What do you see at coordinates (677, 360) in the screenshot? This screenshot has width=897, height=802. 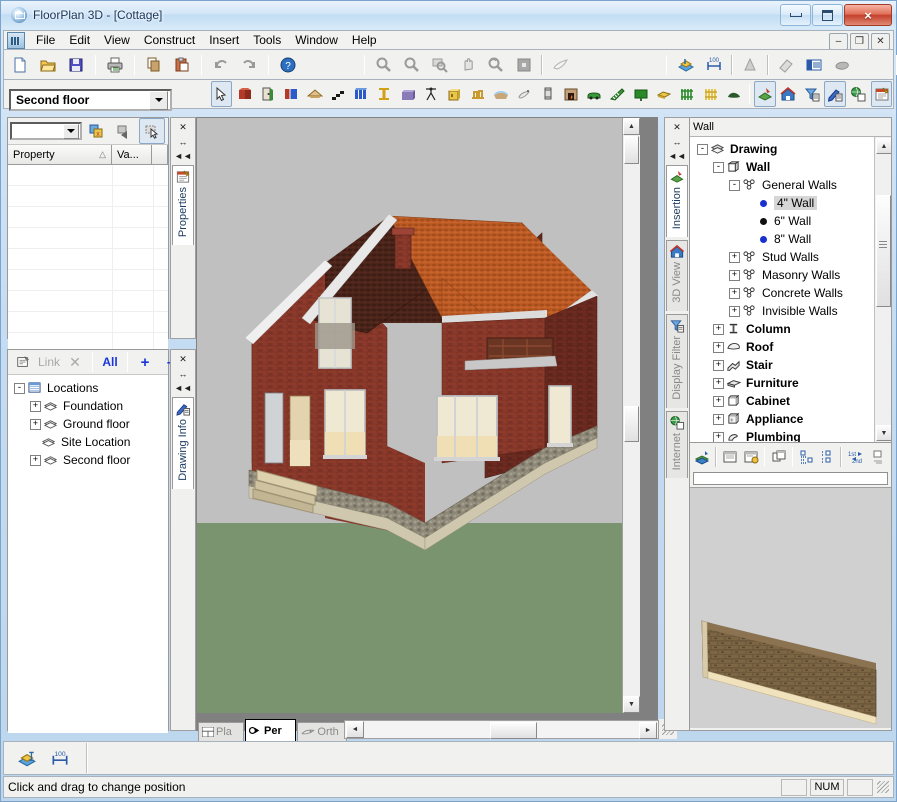 I see `tab-display-filter: Display Filter` at bounding box center [677, 360].